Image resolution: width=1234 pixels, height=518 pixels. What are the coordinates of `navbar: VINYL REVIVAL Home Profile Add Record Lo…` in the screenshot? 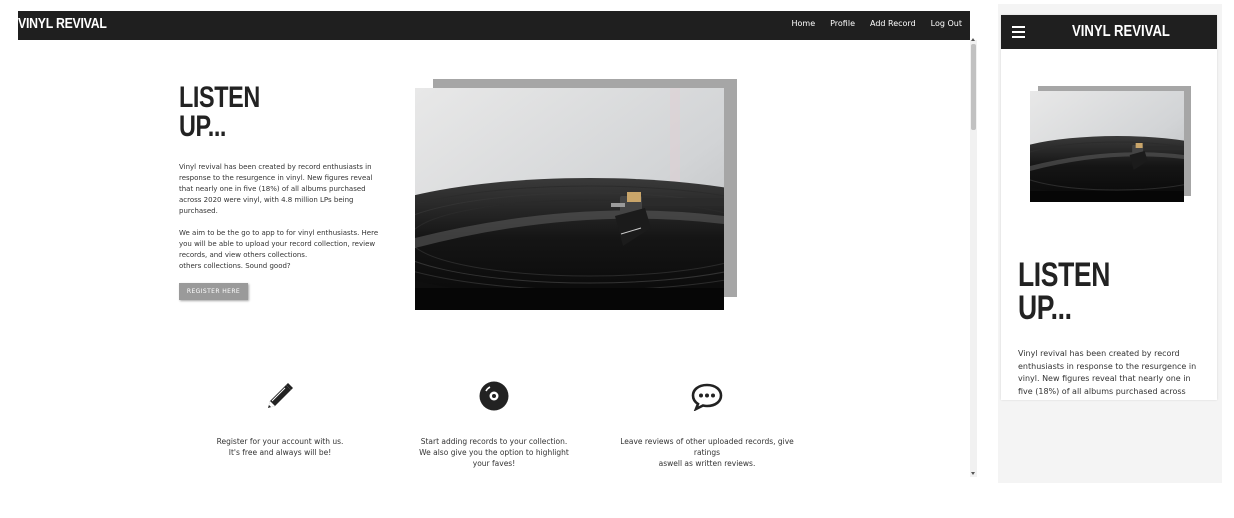 It's located at (494, 25).